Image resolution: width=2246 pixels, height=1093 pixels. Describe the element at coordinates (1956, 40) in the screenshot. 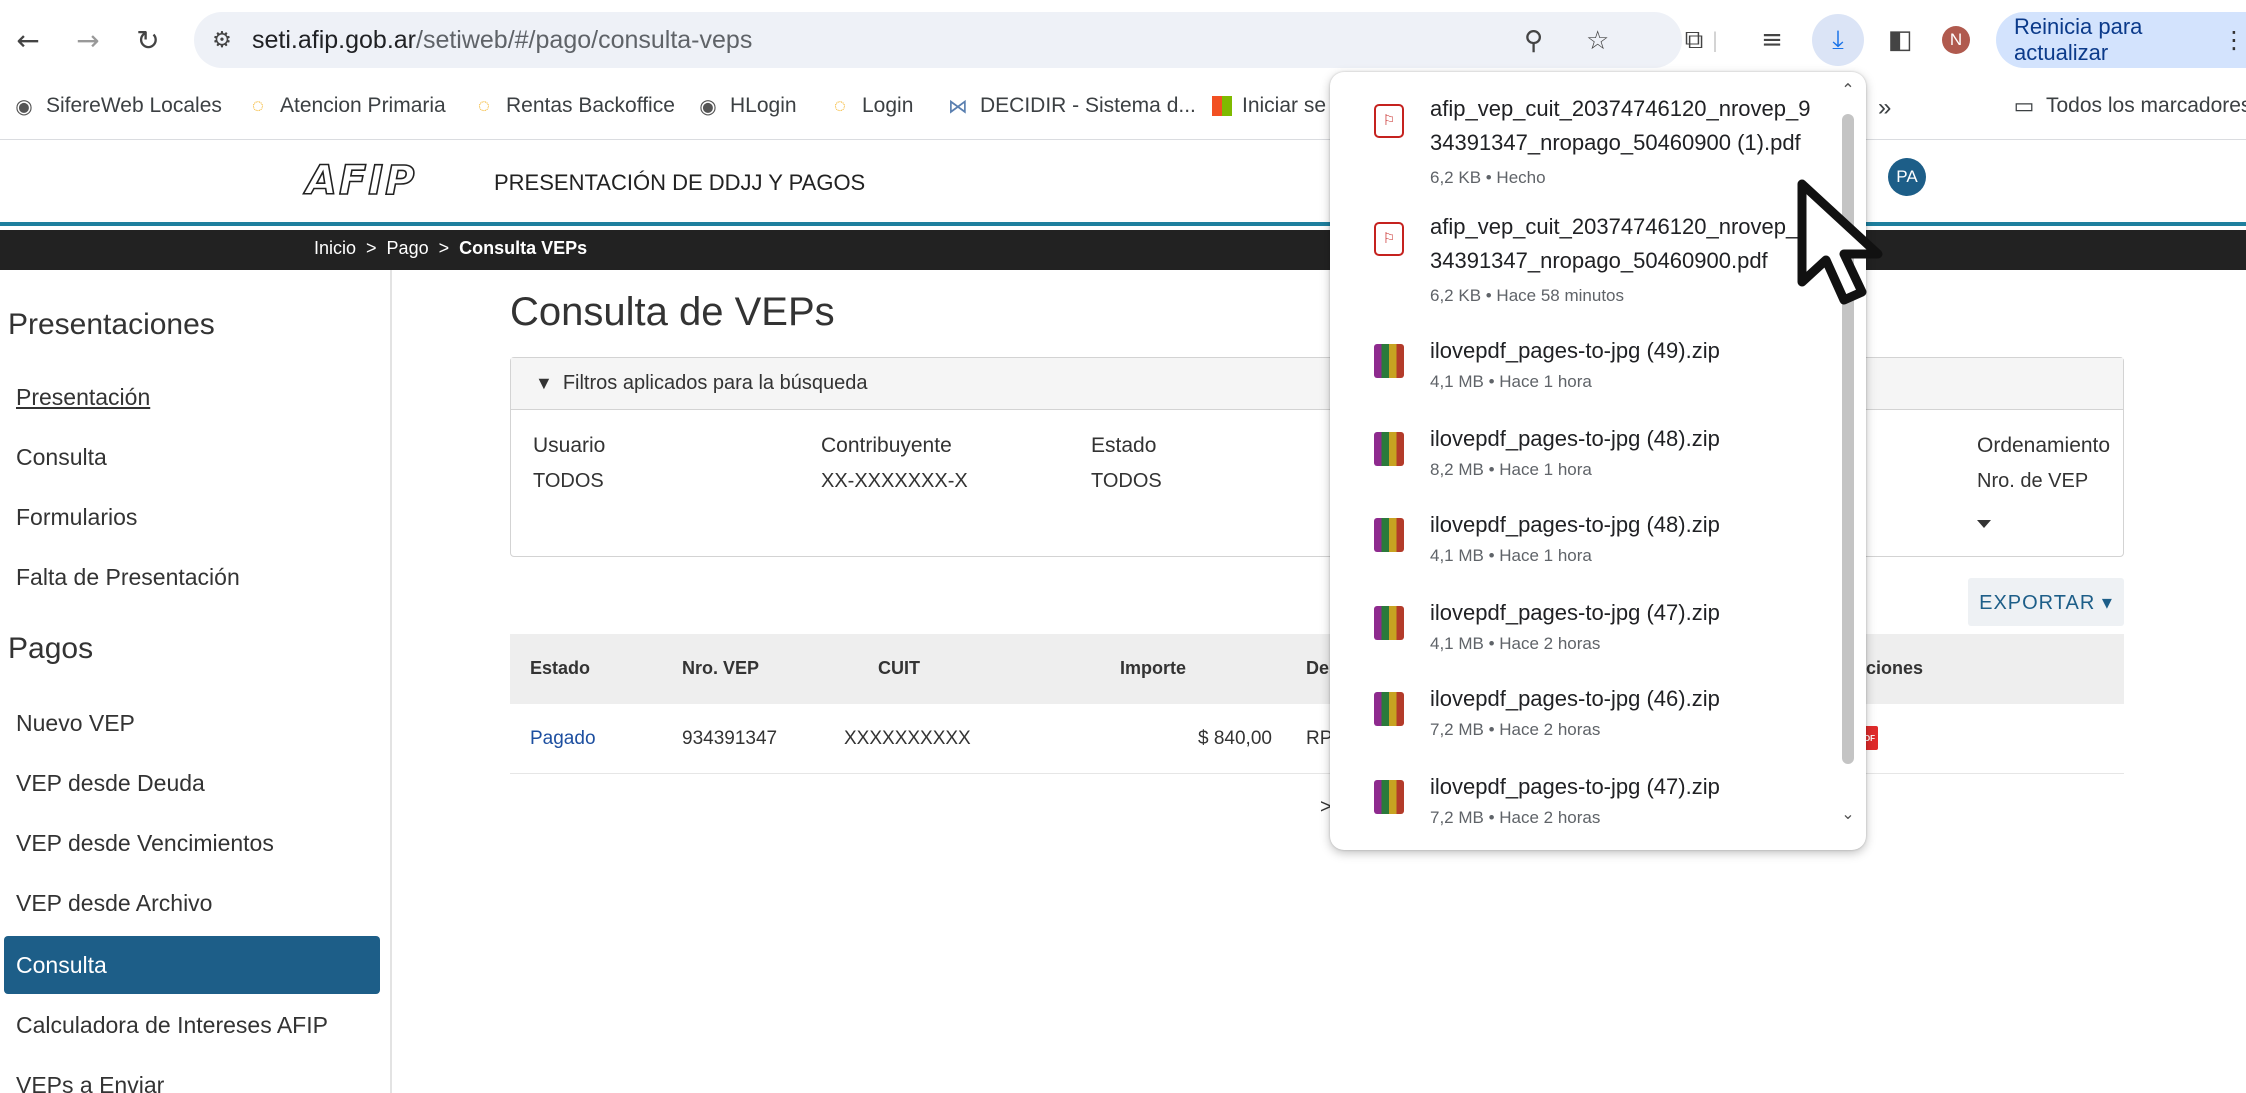

I see `profile-avatar: N` at that location.